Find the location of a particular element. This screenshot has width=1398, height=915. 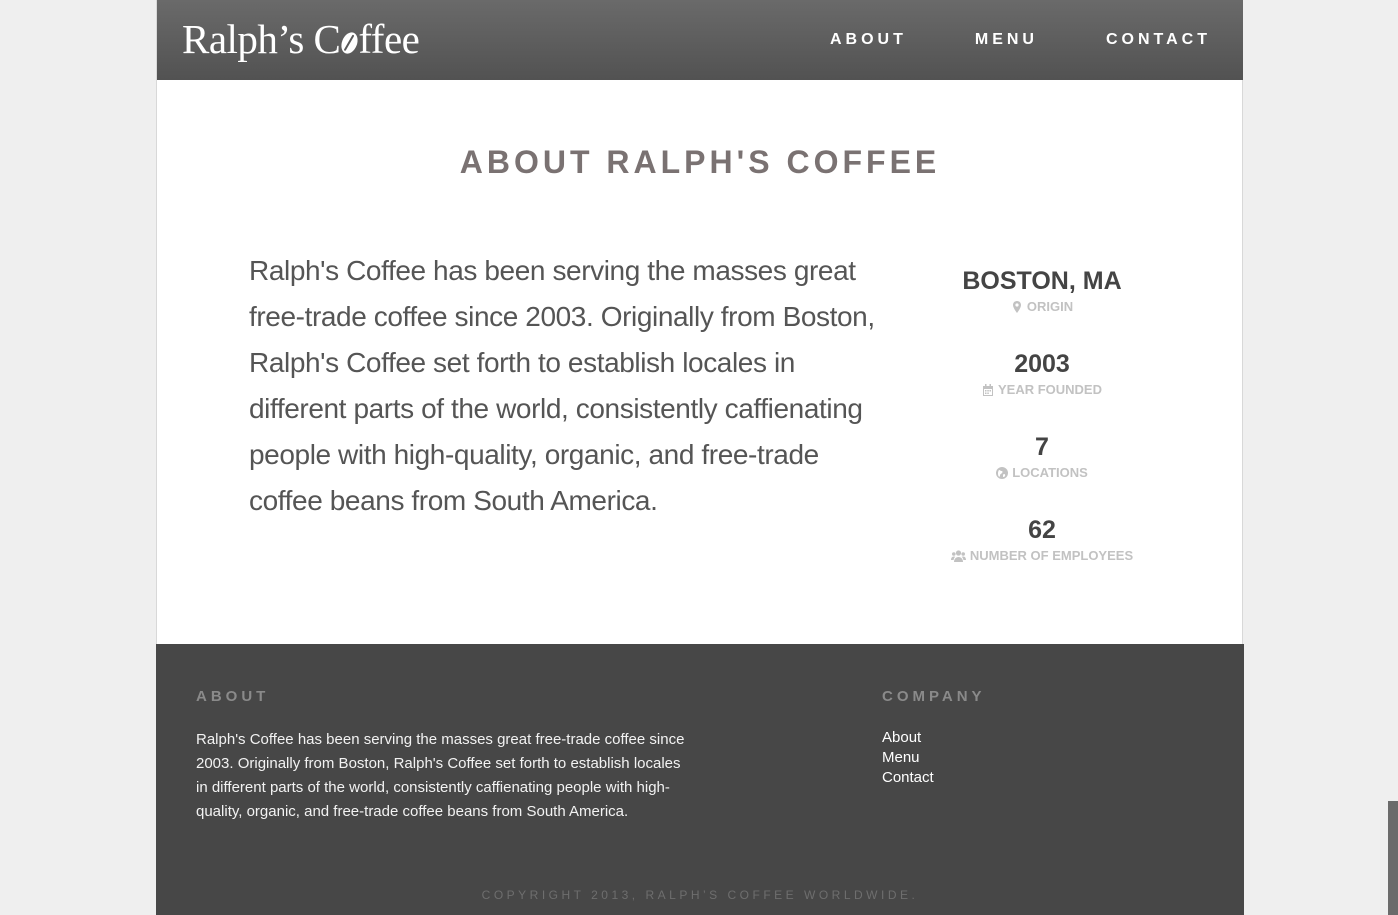

stat-label-row: YEAR FOUNDED is located at coordinates (1042, 390).